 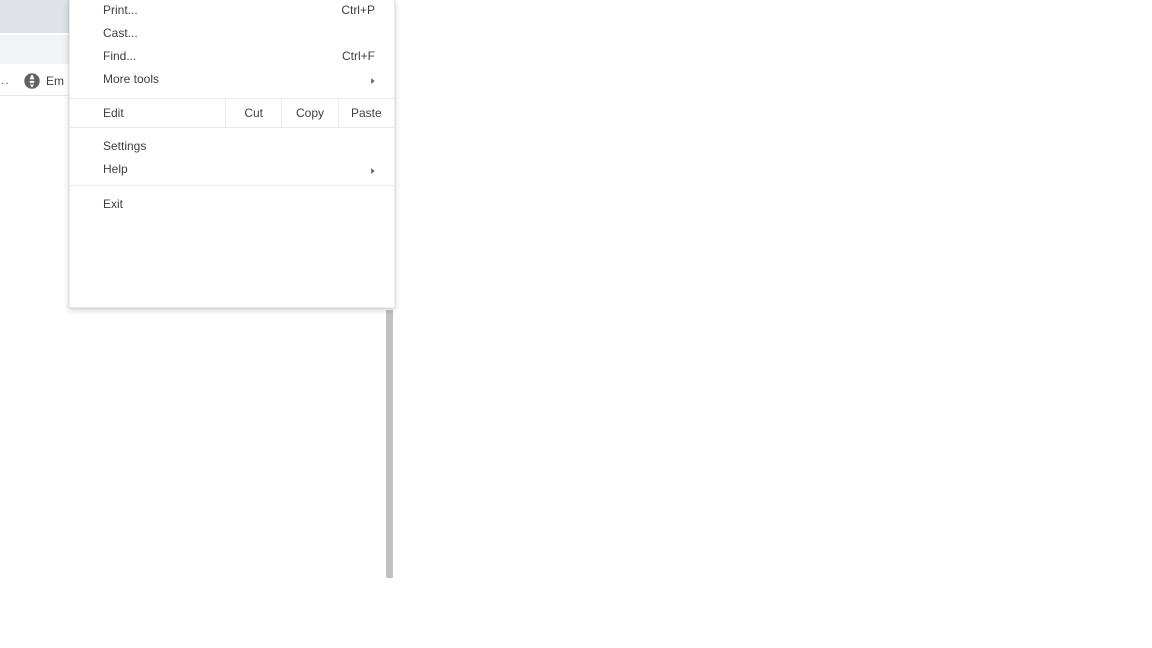 I want to click on bookmark-item: Em, so click(x=44, y=81).